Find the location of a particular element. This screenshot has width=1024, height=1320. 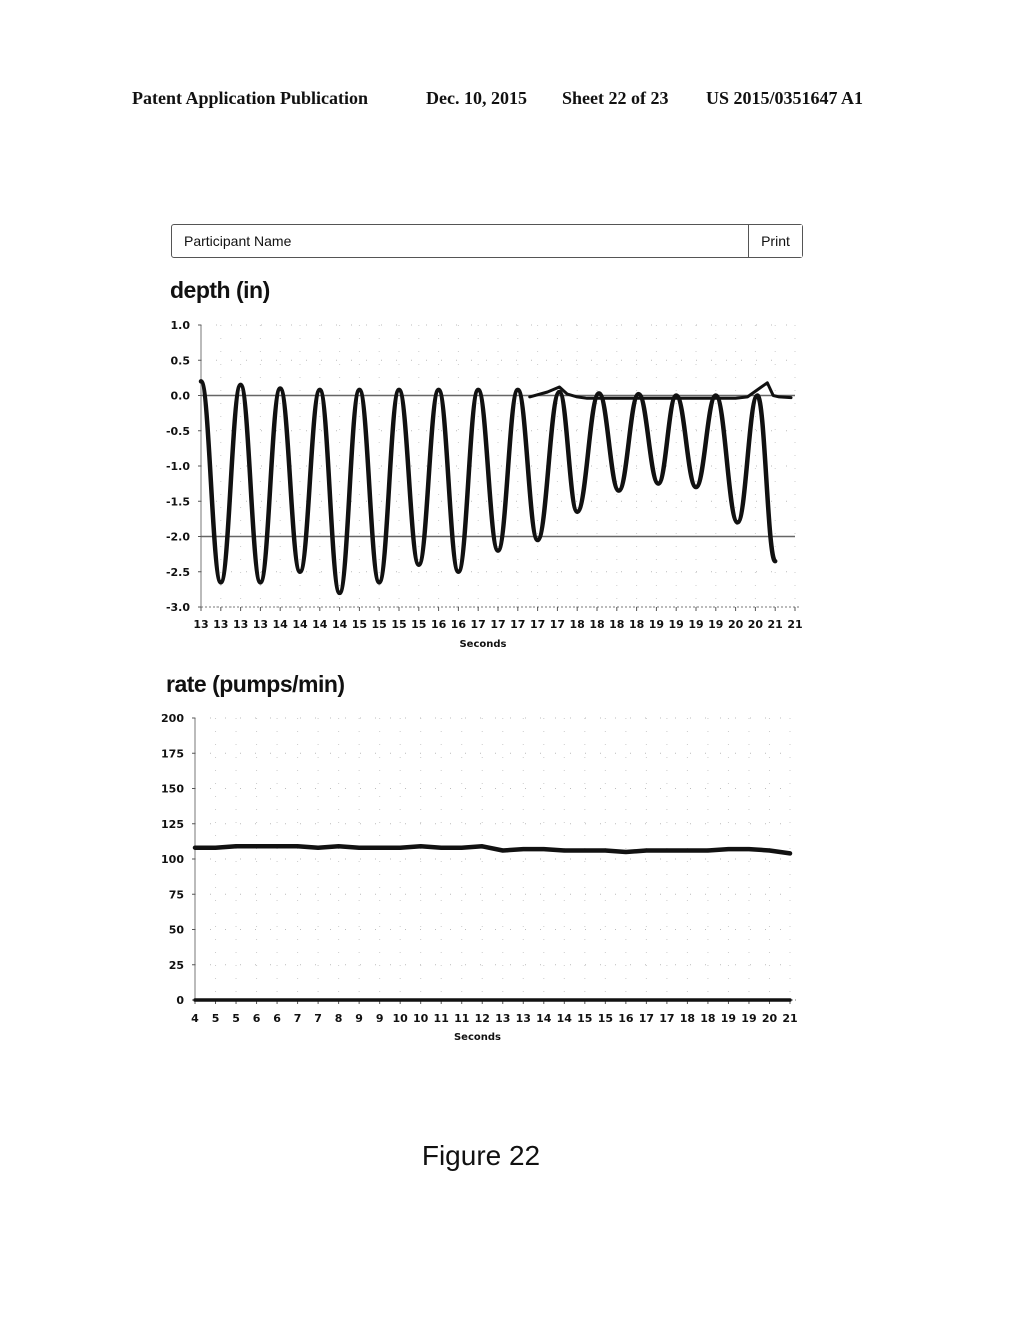

y-tick-label: -2.0 is located at coordinates (178, 537).